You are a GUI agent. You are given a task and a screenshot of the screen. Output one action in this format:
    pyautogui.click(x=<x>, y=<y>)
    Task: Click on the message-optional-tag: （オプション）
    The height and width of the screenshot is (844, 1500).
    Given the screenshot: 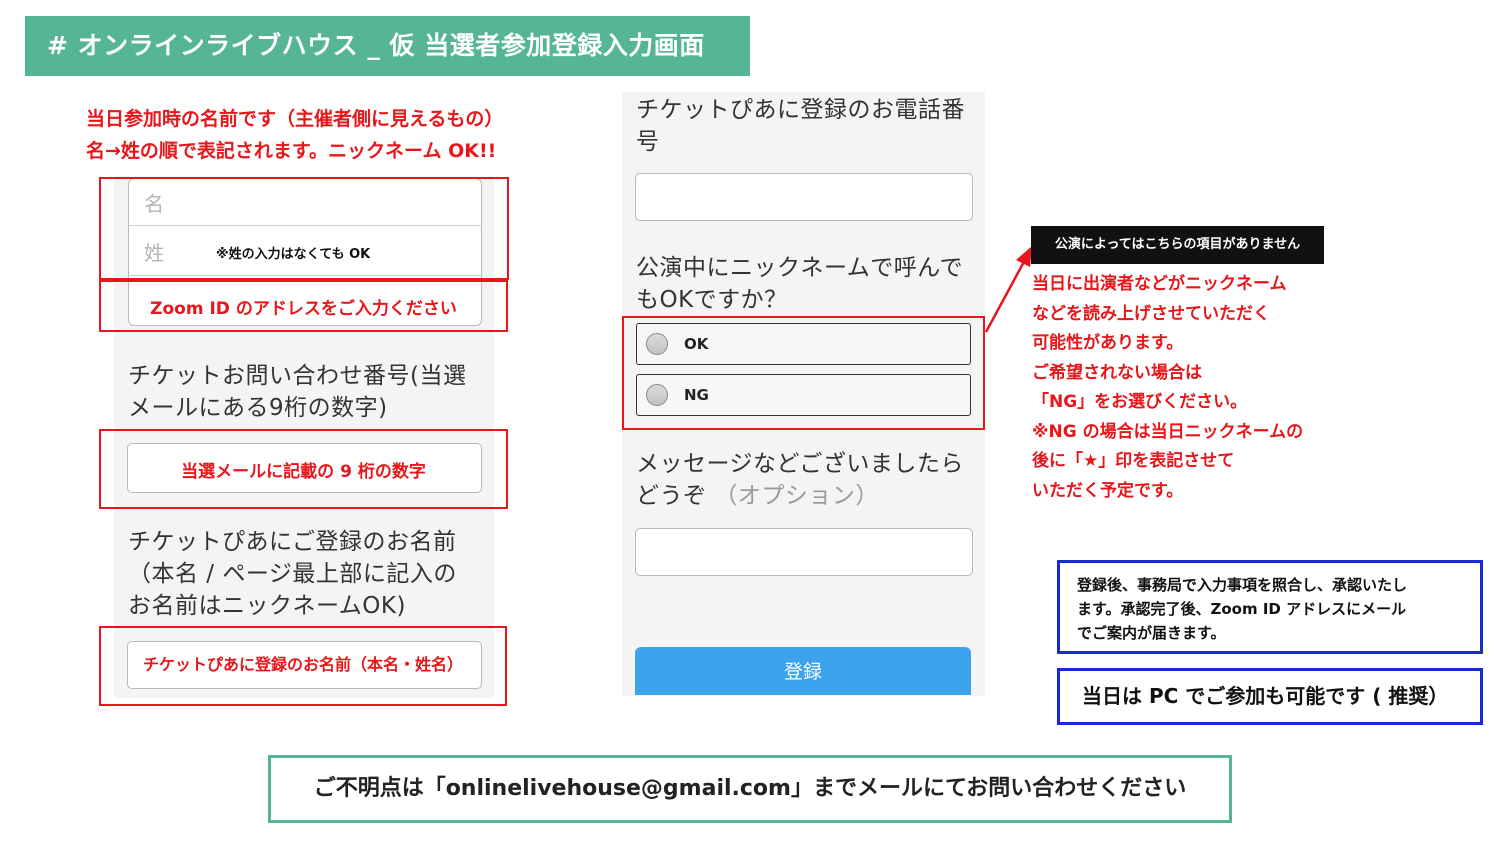 What is the action you would take?
    pyautogui.click(x=796, y=496)
    